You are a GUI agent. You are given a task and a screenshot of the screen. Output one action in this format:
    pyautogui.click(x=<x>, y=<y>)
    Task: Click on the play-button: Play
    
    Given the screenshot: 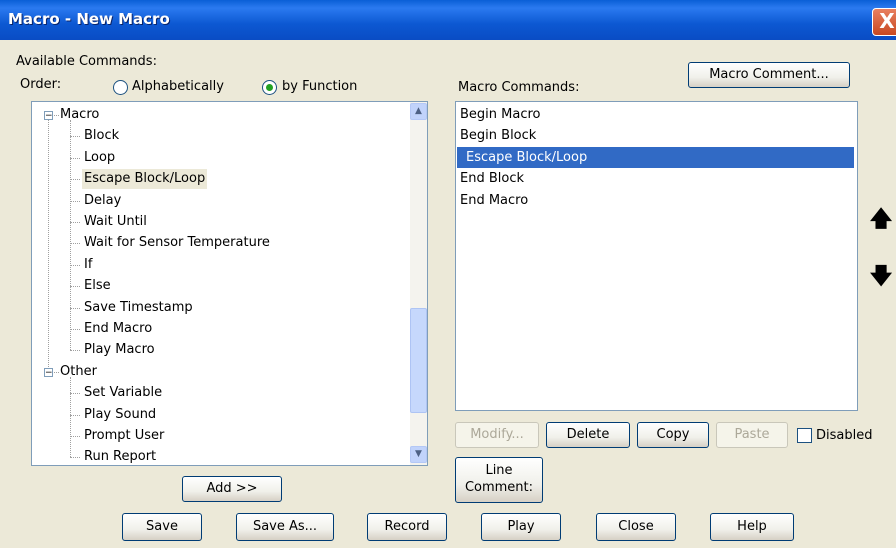 What is the action you would take?
    pyautogui.click(x=521, y=527)
    